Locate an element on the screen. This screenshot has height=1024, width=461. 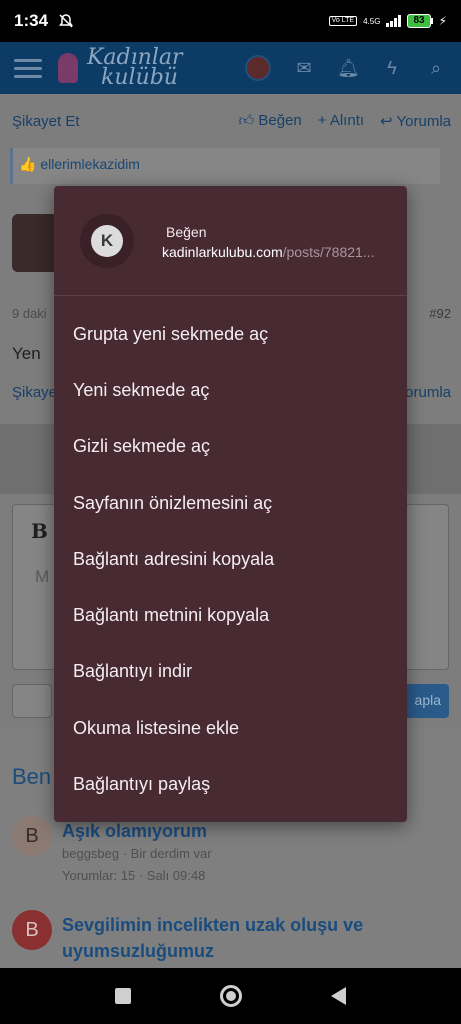
site-favicon: K is located at coordinates (107, 241).